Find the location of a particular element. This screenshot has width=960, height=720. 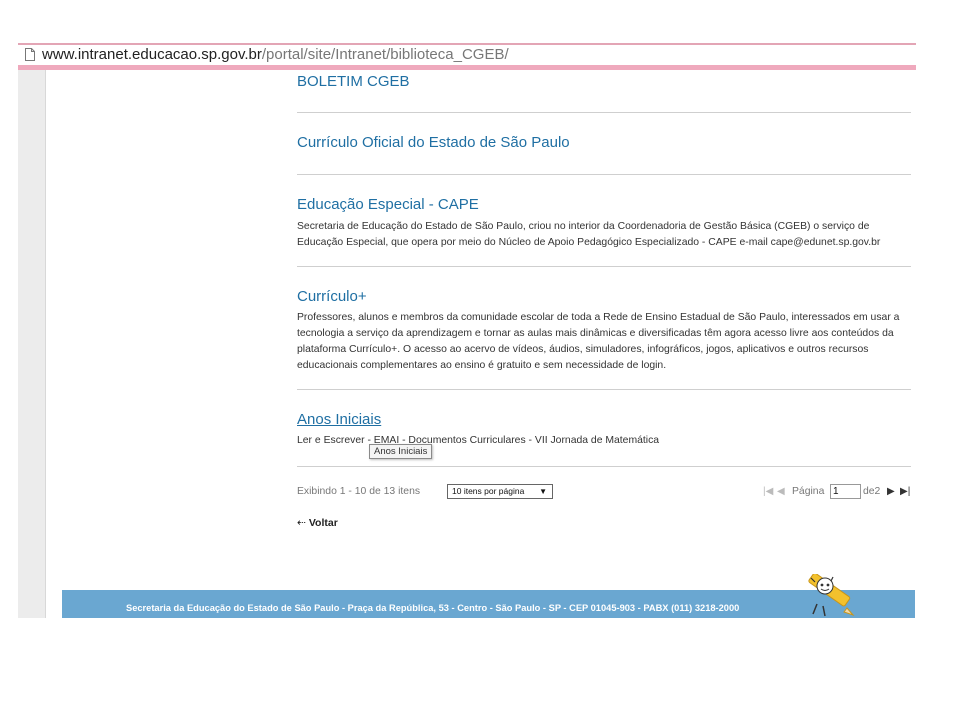

page-label: Página is located at coordinates (808, 491).